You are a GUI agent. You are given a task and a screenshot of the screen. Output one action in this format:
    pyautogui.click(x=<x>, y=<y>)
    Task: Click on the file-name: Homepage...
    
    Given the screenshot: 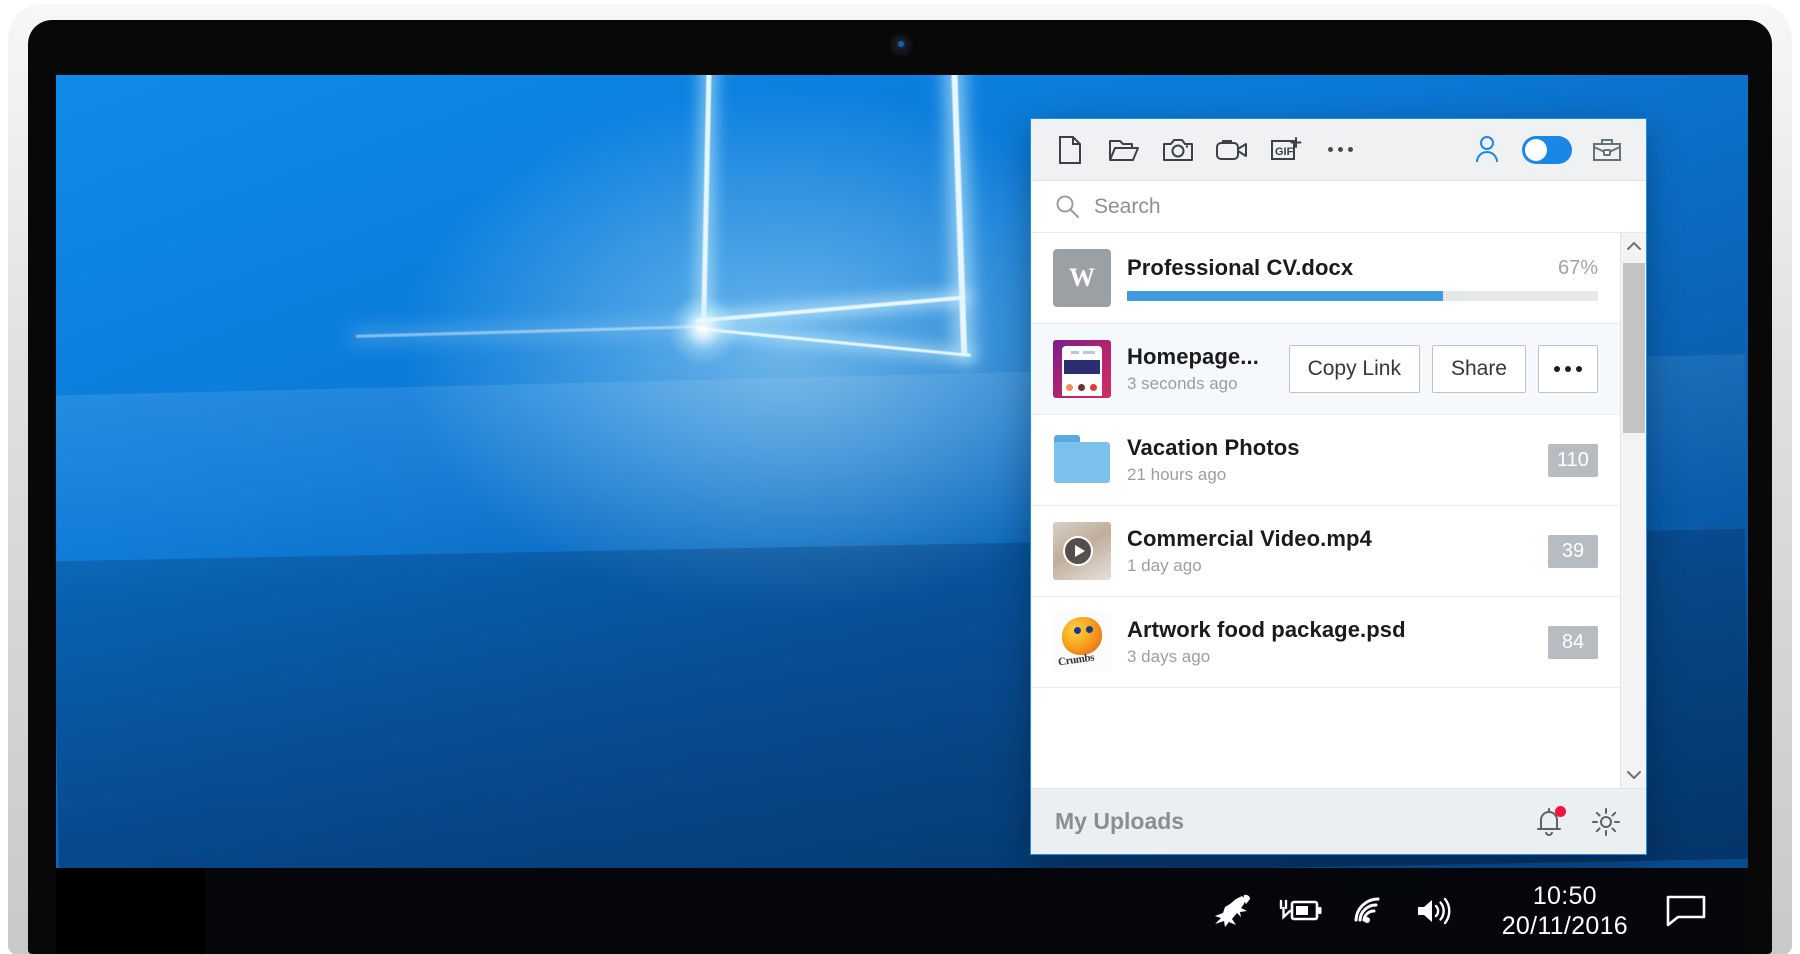 What is the action you would take?
    pyautogui.click(x=1193, y=356)
    